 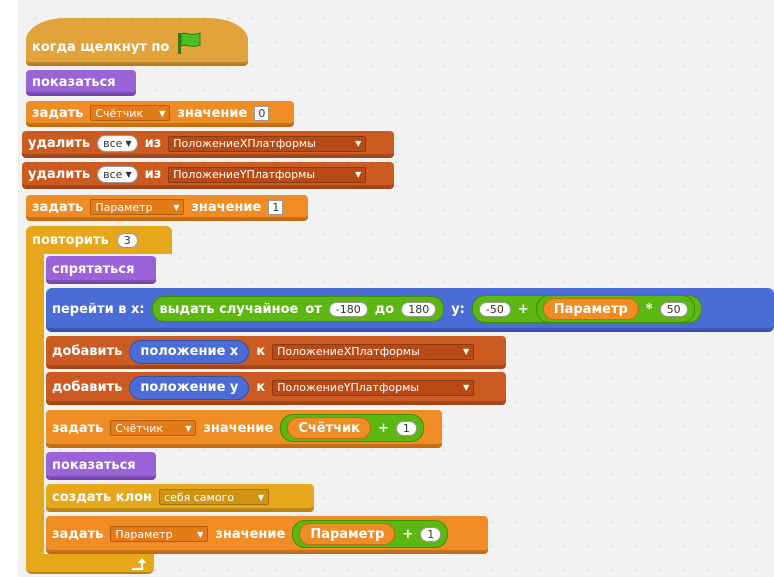 I want to click on hide-block: спрятаться, so click(x=101, y=270).